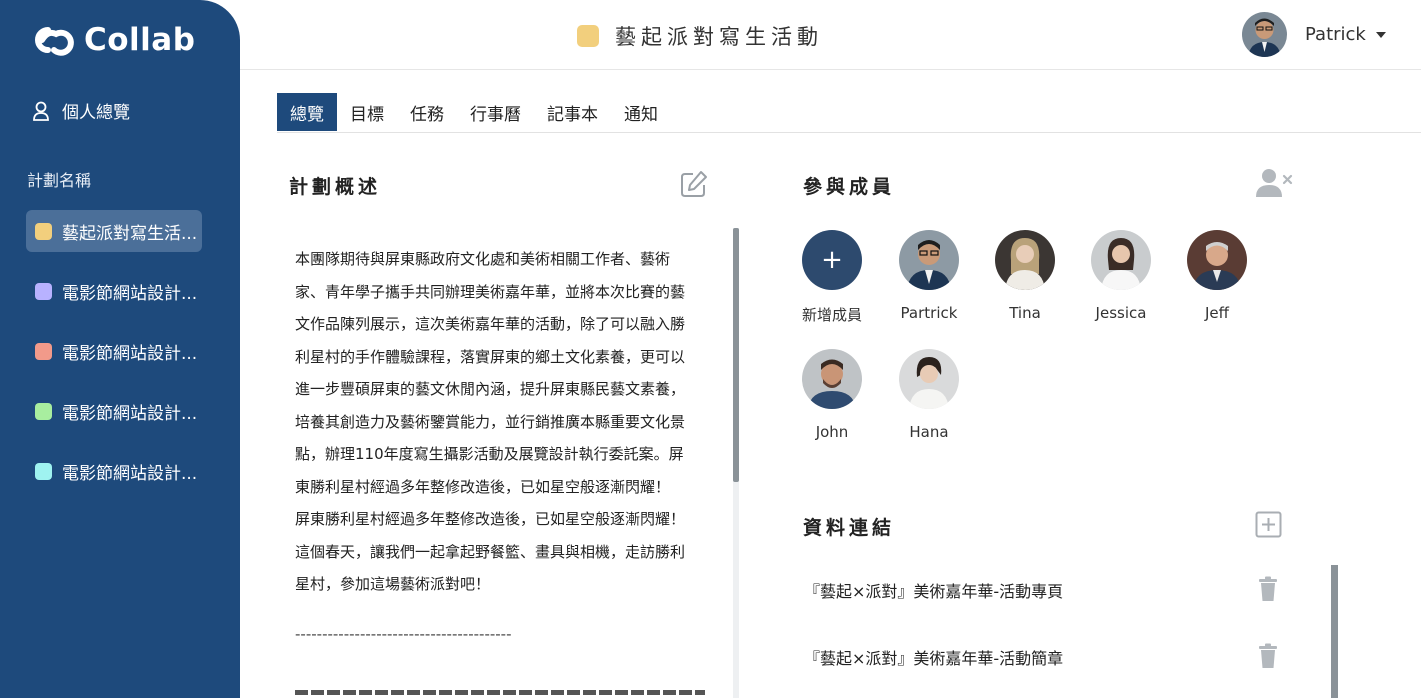  Describe the element at coordinates (1275, 183) in the screenshot. I see `remove-user-icon` at that location.